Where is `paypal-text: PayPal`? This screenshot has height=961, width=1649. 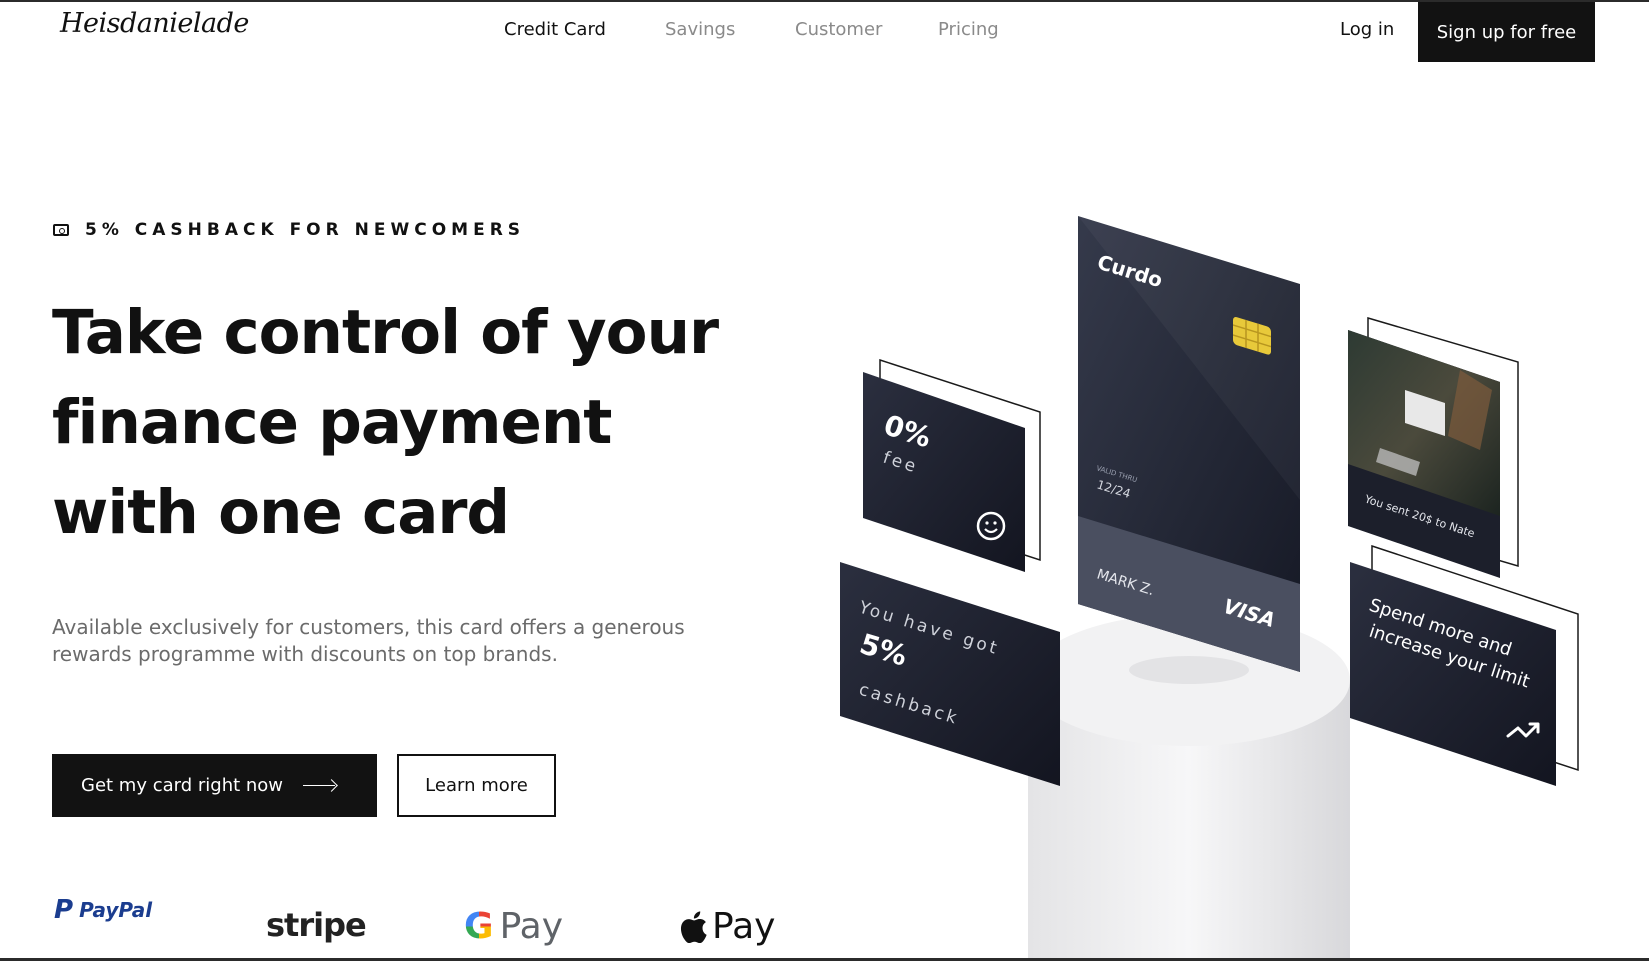
paypal-text: PayPal is located at coordinates (116, 910).